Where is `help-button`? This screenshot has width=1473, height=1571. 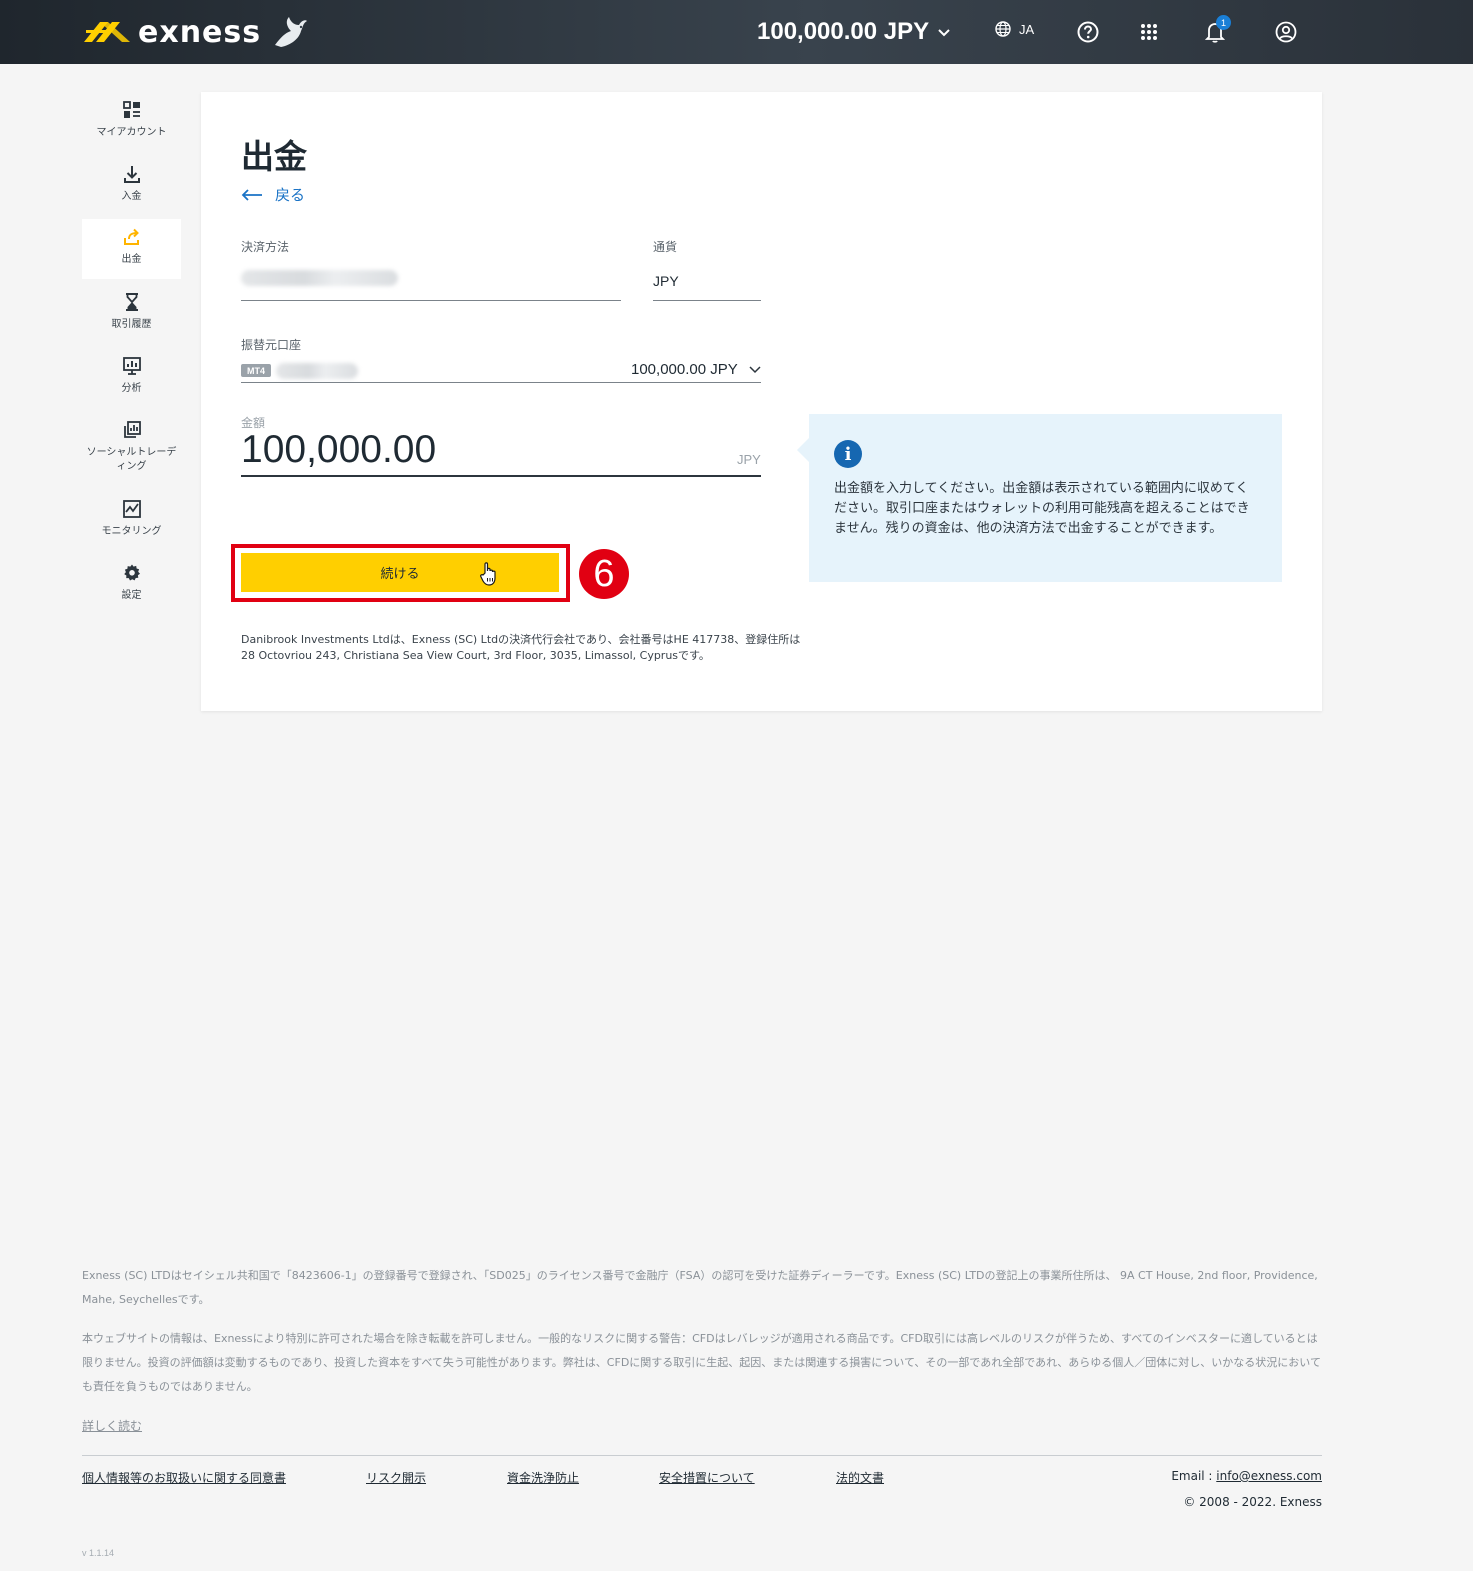
help-button is located at coordinates (1088, 32).